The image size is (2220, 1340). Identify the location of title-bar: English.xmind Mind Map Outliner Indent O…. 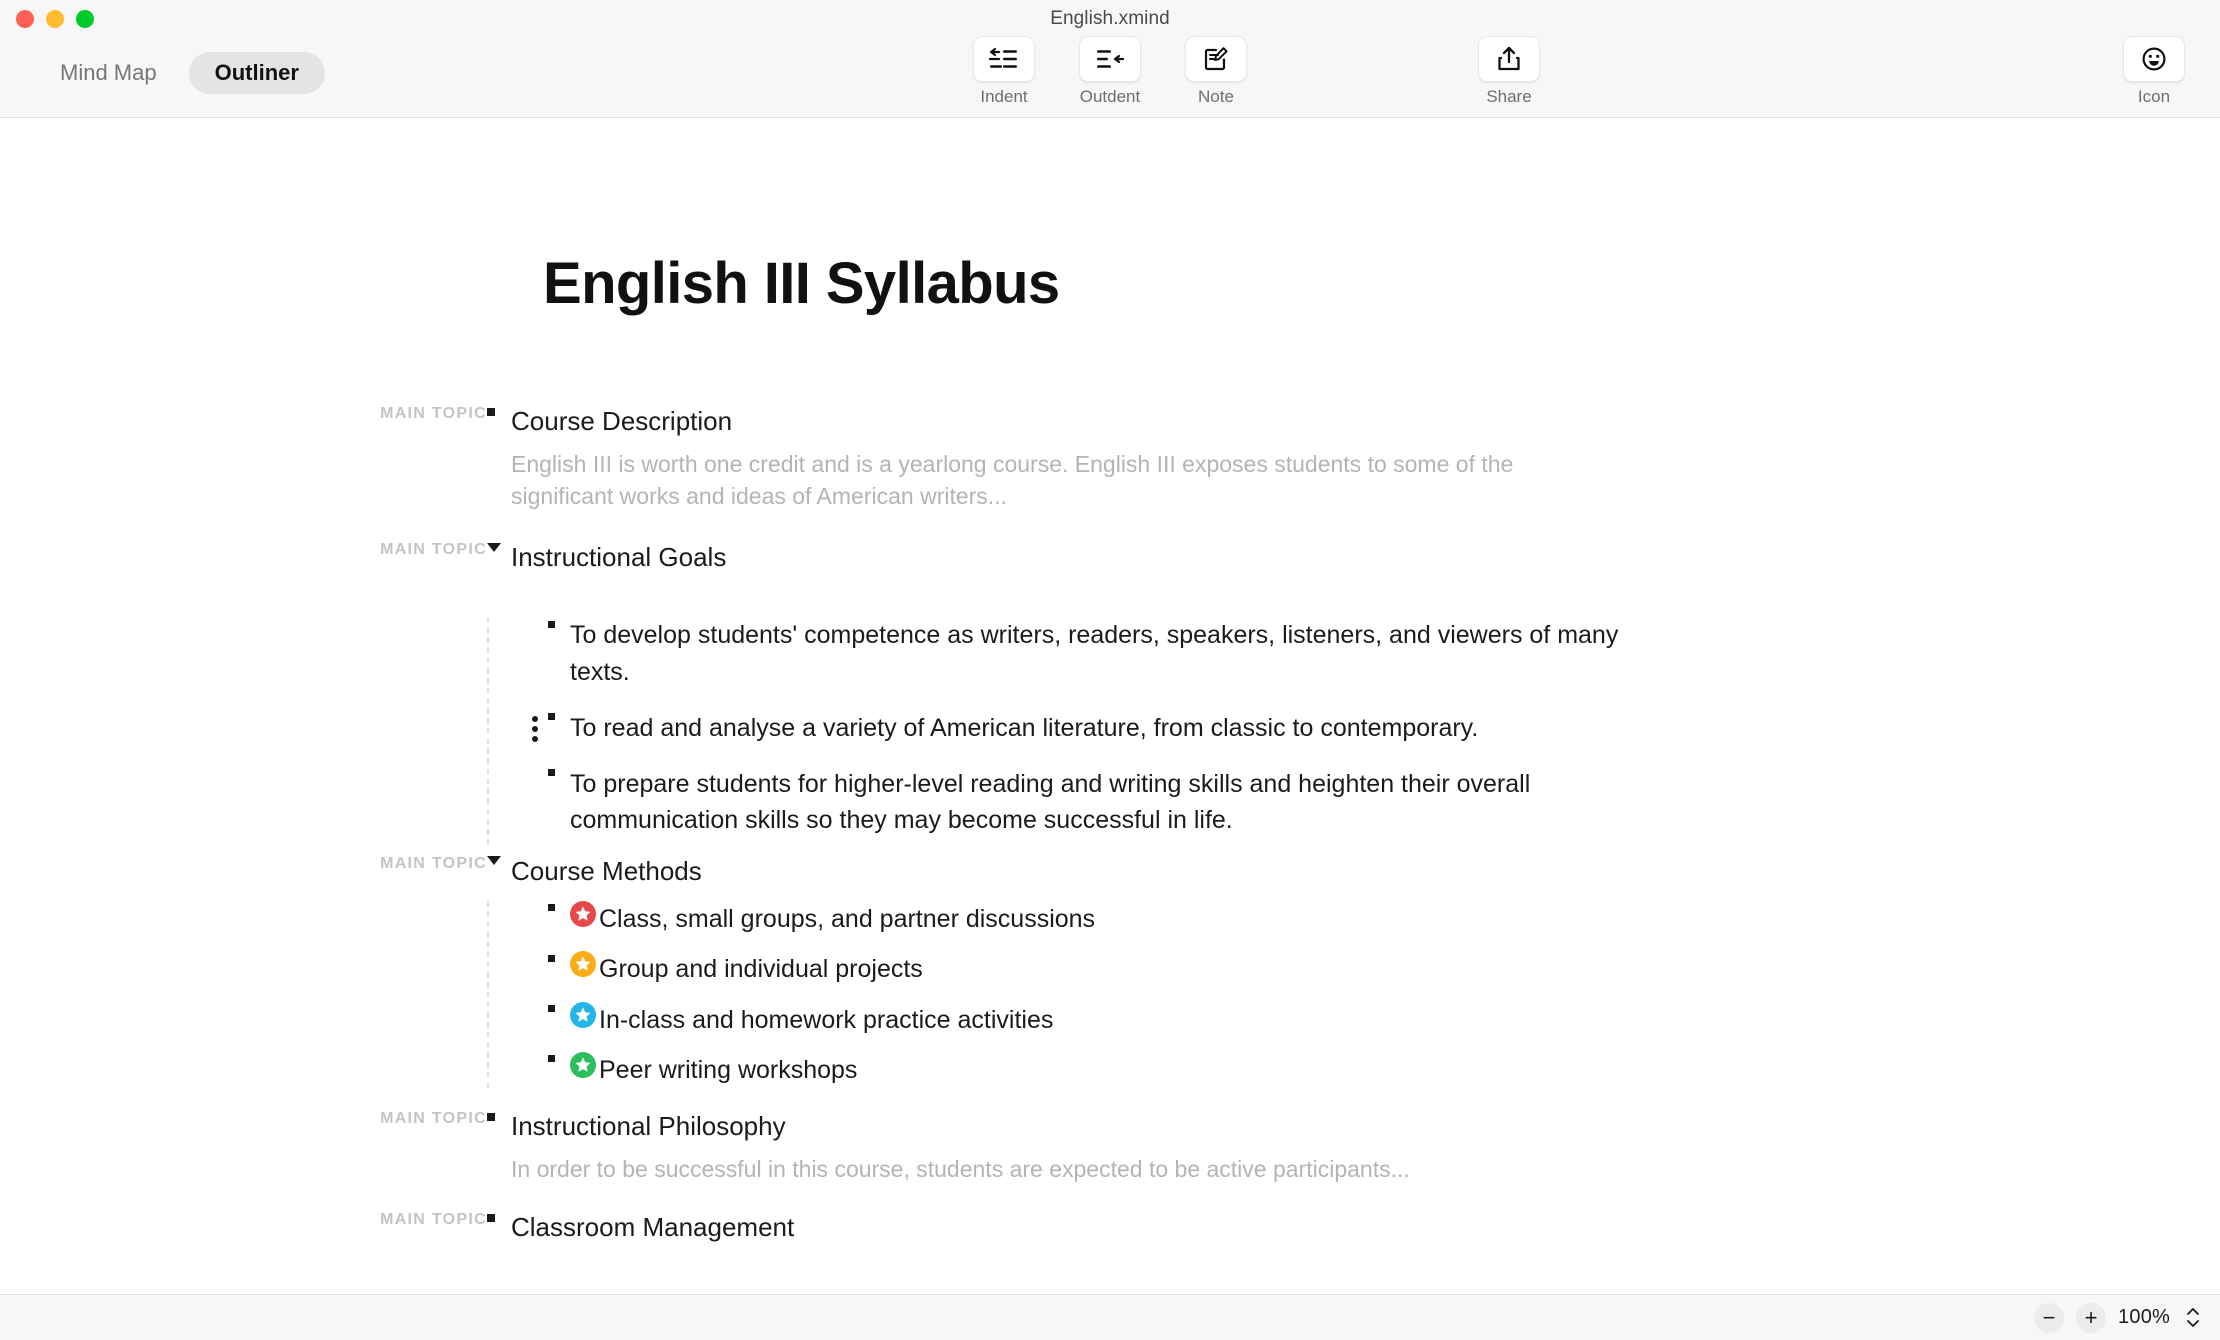
(1110, 59).